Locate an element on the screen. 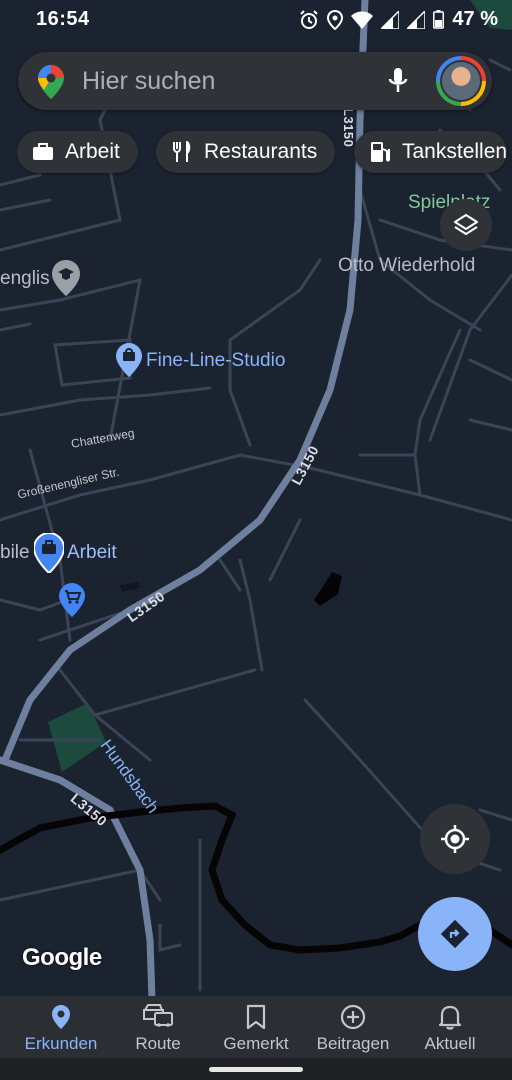 The height and width of the screenshot is (1080, 512). chip-restaurants: Restaurants is located at coordinates (246, 152).